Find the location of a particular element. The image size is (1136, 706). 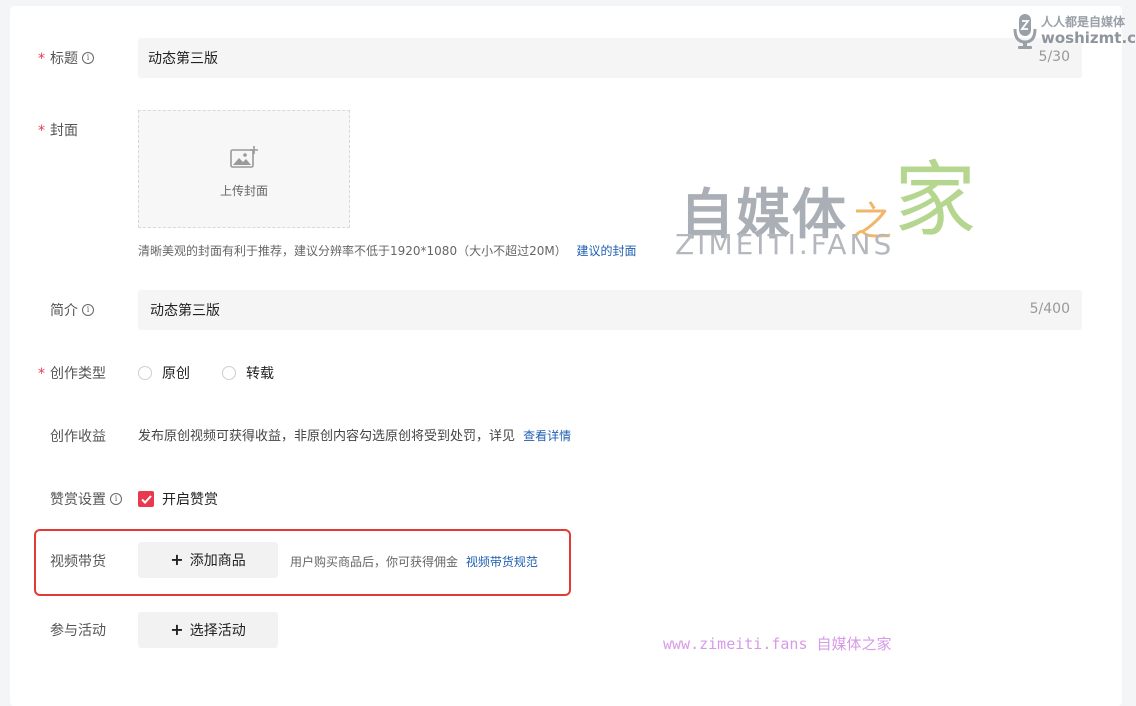

radio-repost-label: 转载 is located at coordinates (260, 374).